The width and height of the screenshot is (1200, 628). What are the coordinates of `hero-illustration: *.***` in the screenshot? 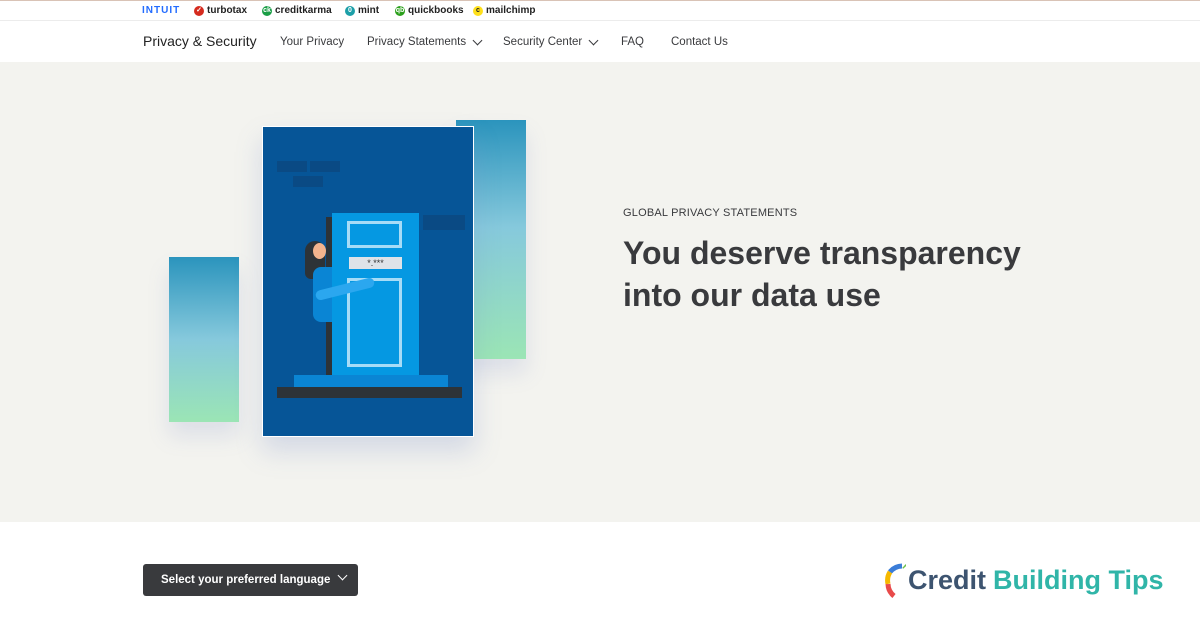 It's located at (368, 281).